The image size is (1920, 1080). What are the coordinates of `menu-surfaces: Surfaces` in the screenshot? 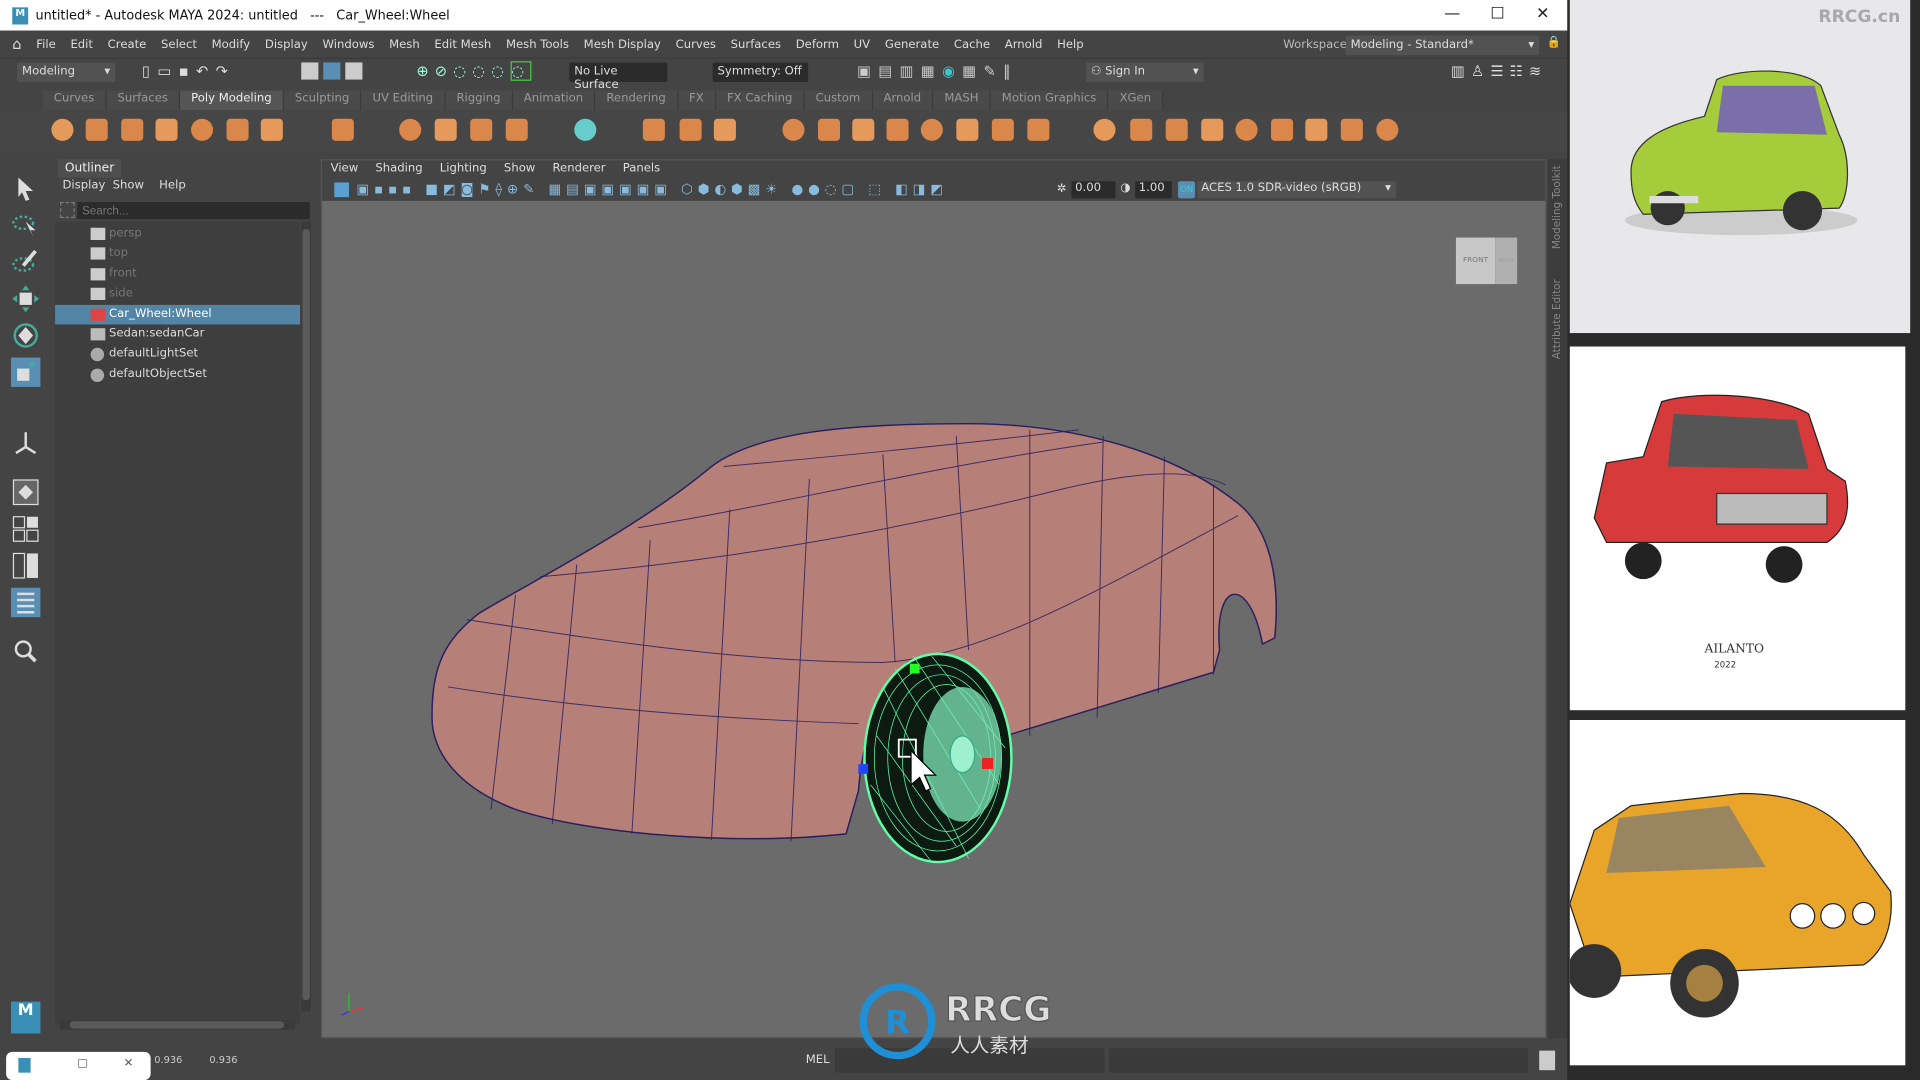 It's located at (755, 43).